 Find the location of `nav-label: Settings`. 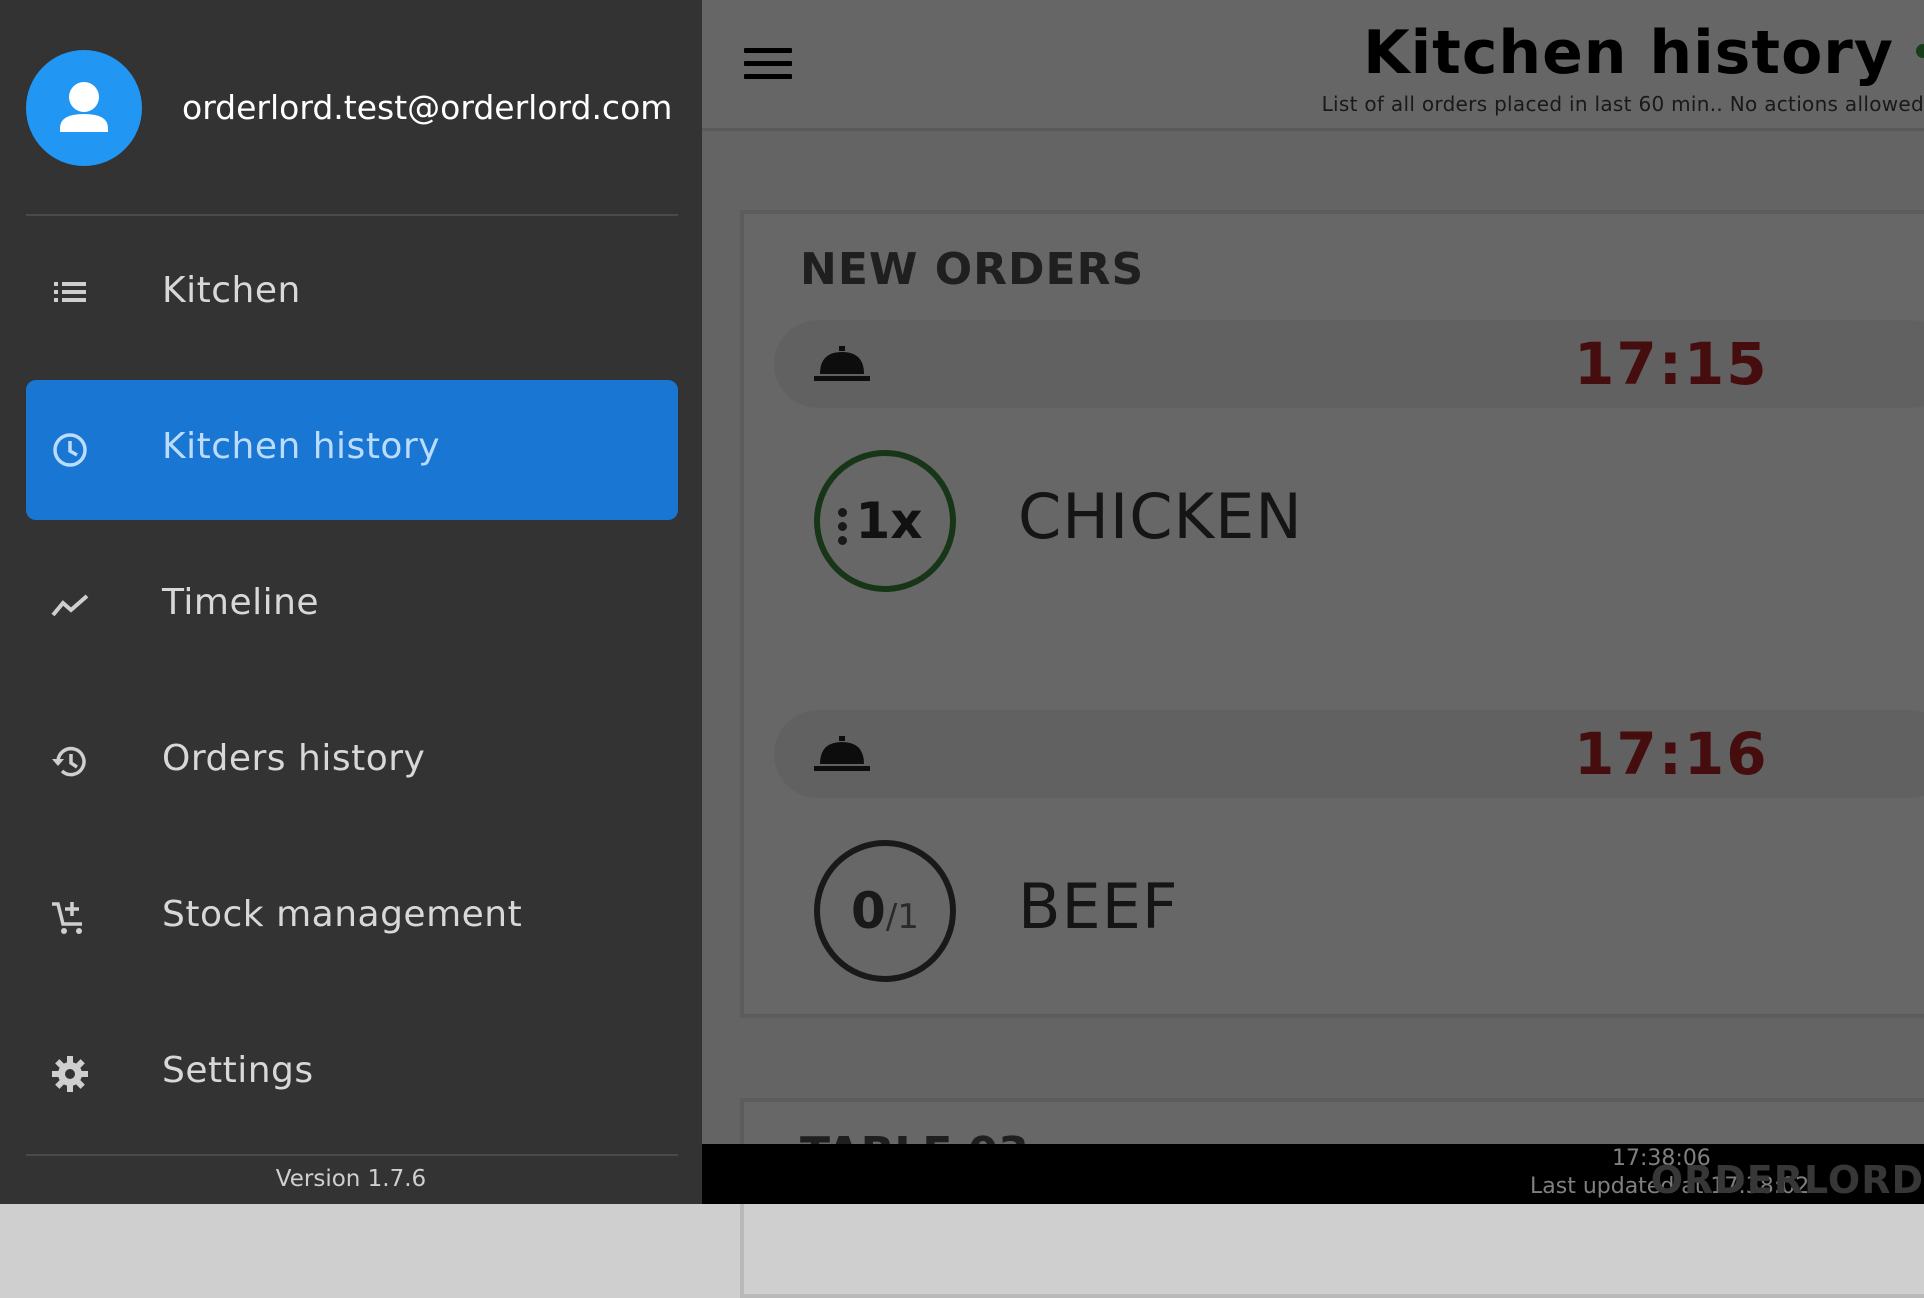

nav-label: Settings is located at coordinates (238, 1070).